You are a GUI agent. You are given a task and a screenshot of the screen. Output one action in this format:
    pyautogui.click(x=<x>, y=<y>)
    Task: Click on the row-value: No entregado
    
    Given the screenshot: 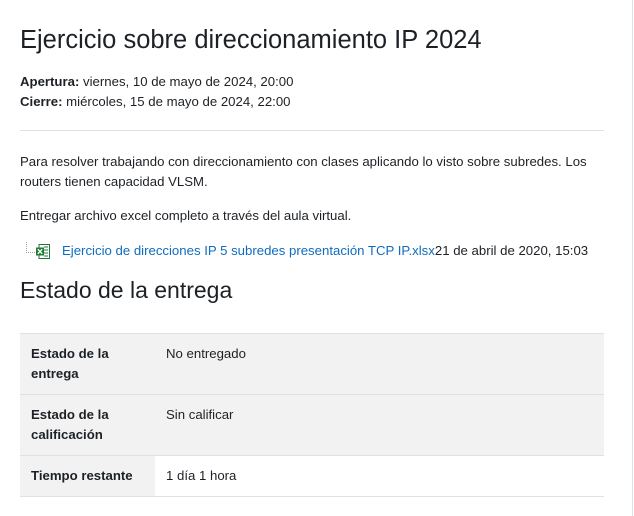 What is the action you would take?
    pyautogui.click(x=379, y=364)
    